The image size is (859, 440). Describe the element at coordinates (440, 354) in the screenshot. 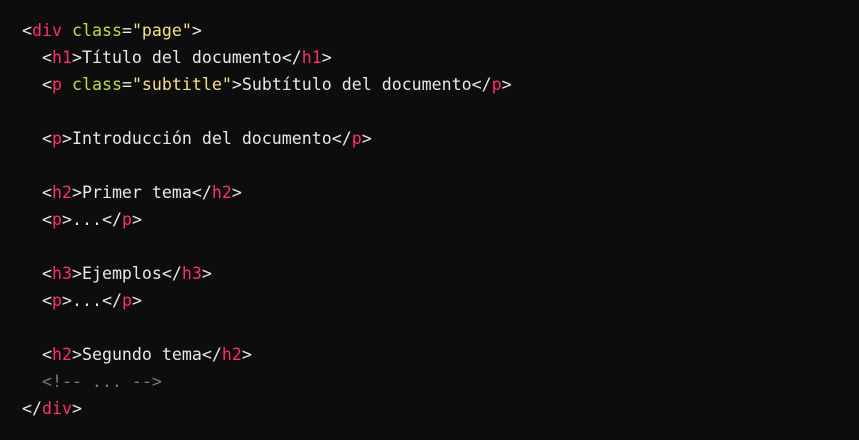

I see `code-line: <h2>Segundo tema</h2>` at that location.